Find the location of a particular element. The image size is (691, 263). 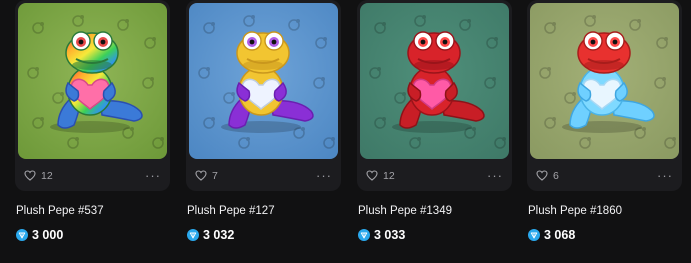

price-value: 3 000 is located at coordinates (48, 235).